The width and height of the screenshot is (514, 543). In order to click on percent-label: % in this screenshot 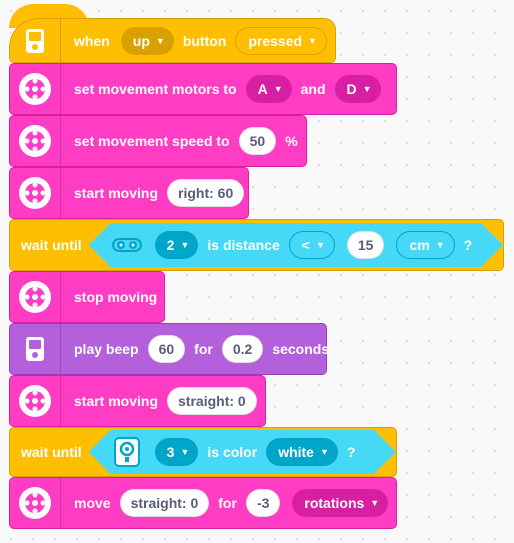, I will do `click(291, 141)`.